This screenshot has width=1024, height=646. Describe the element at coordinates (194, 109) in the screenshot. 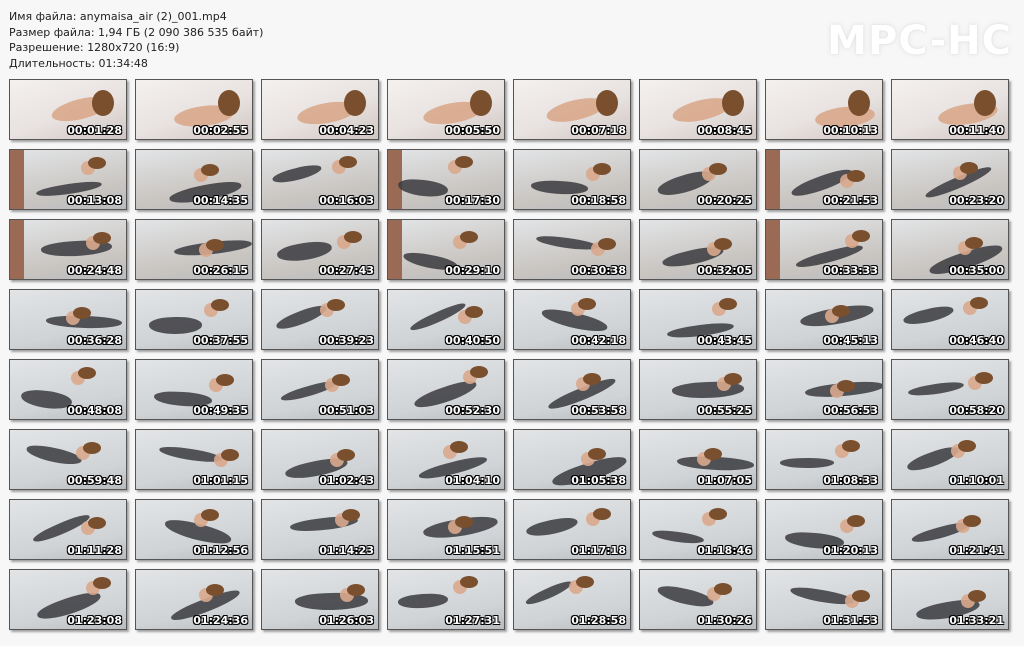

I see `video-thumbnail: 00:02:55` at that location.